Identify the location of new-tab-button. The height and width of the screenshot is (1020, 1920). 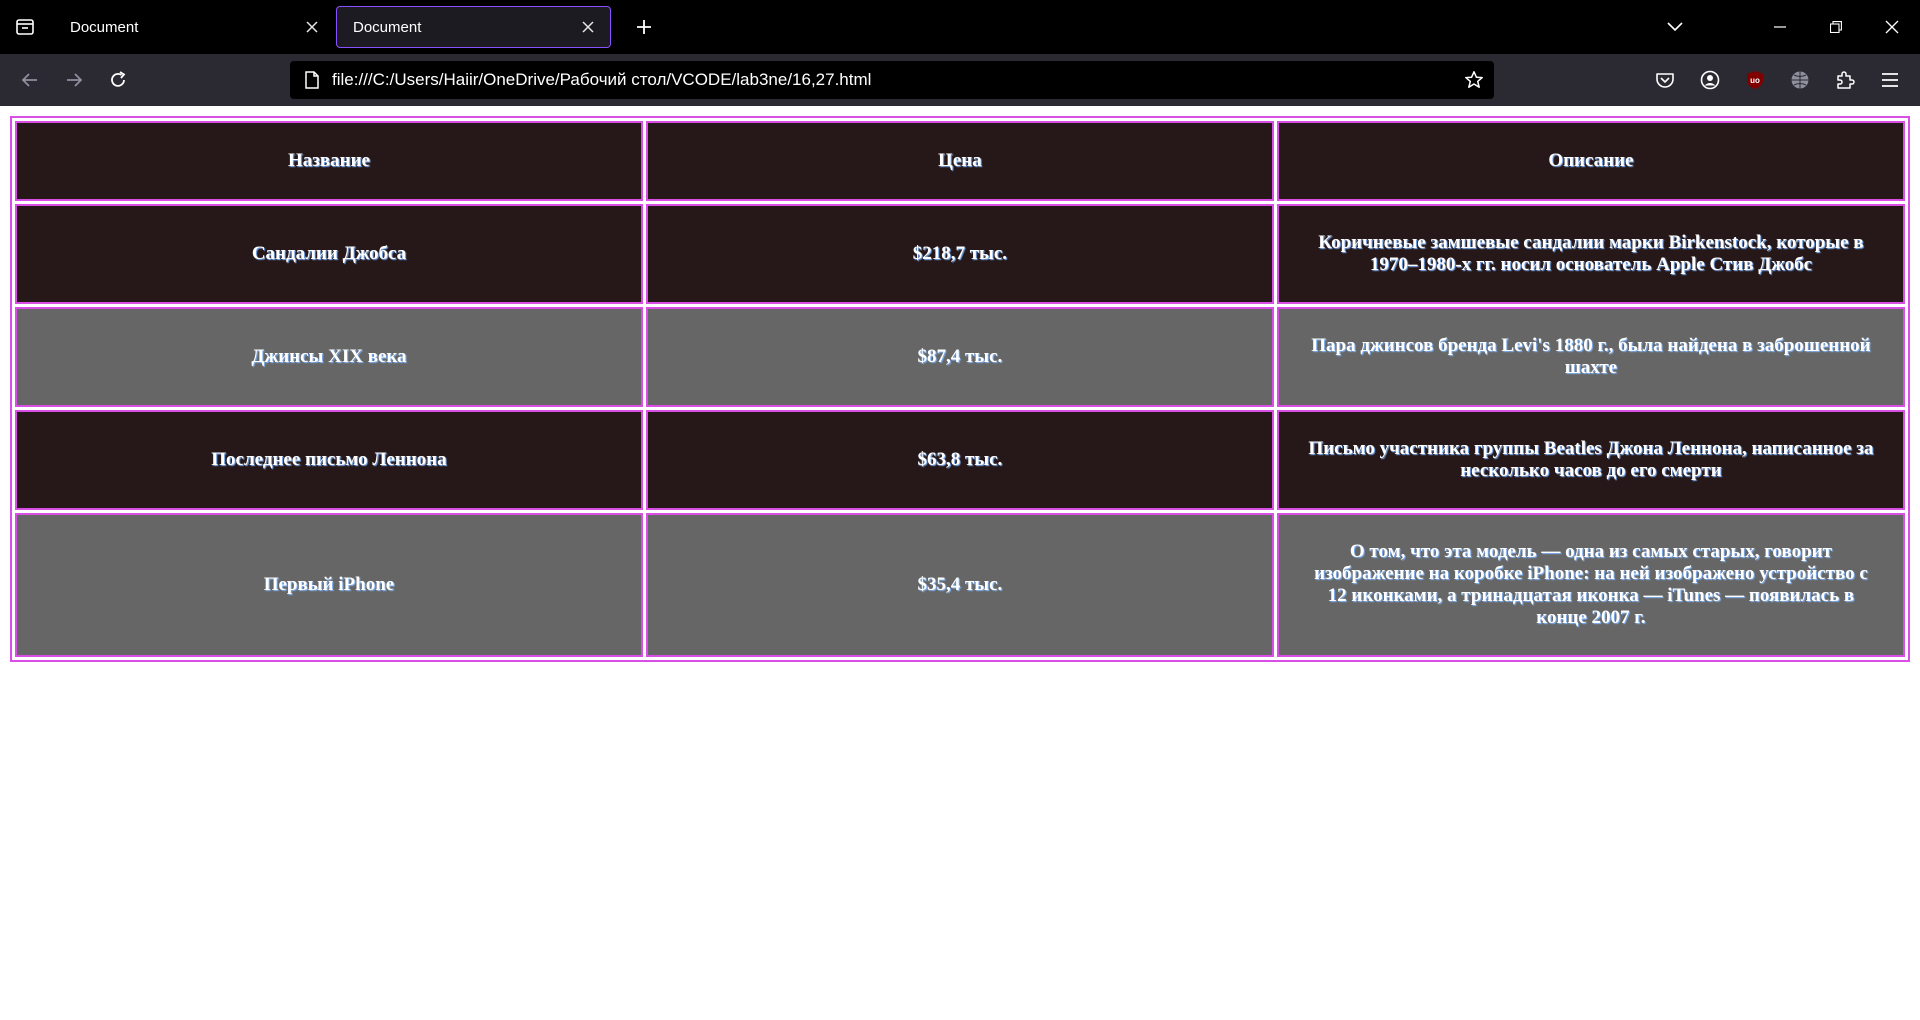
(644, 27).